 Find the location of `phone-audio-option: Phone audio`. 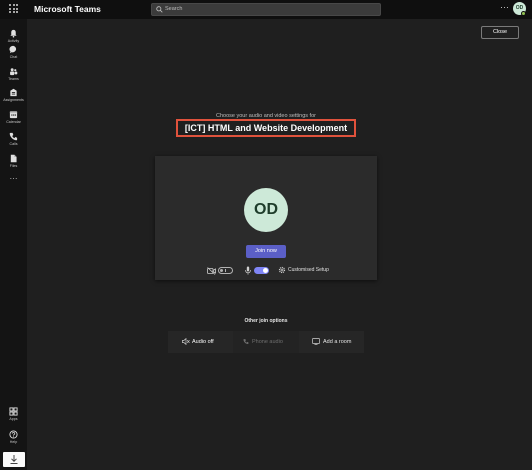

phone-audio-option: Phone audio is located at coordinates (266, 342).